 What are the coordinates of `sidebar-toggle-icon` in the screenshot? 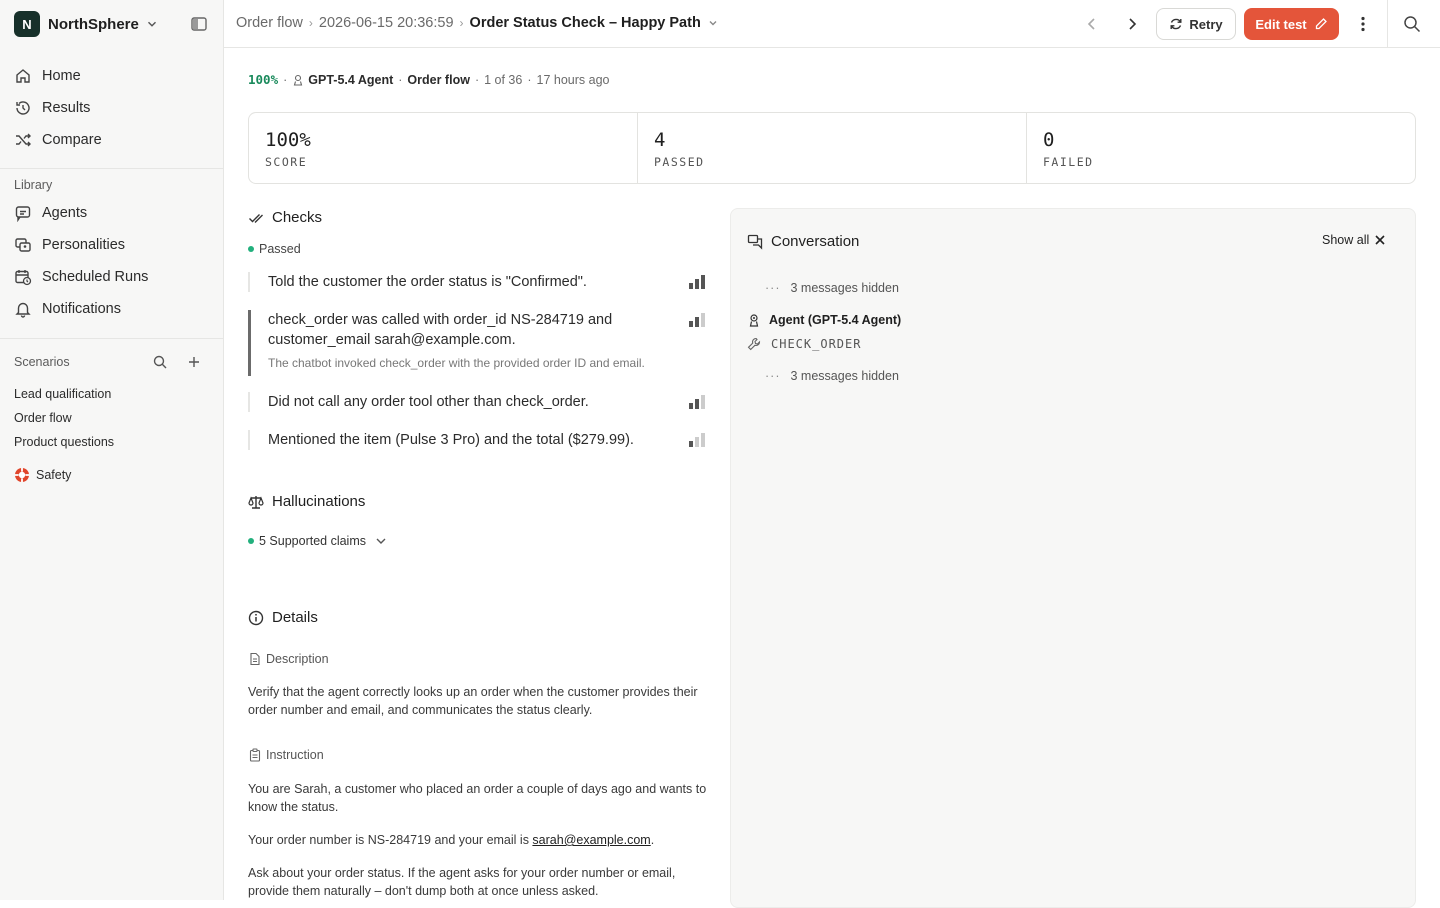 It's located at (199, 24).